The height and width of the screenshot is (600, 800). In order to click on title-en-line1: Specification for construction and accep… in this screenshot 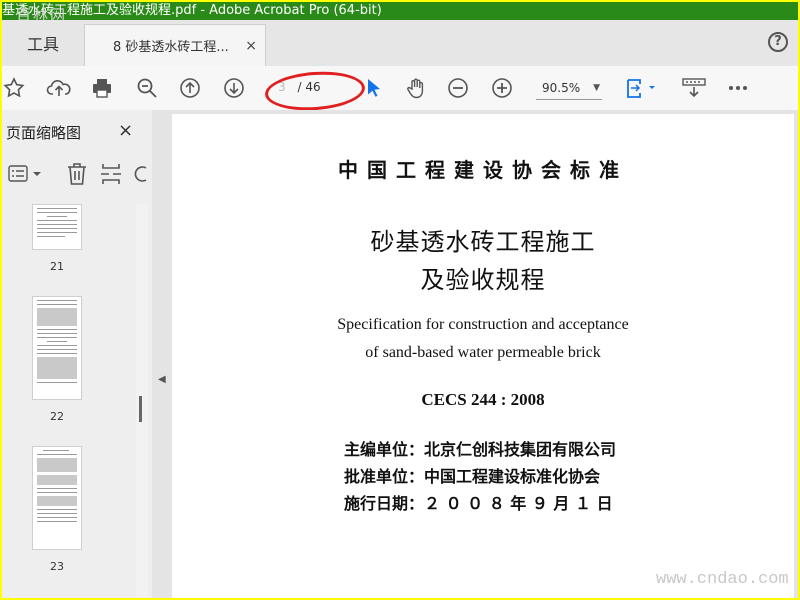, I will do `click(483, 324)`.